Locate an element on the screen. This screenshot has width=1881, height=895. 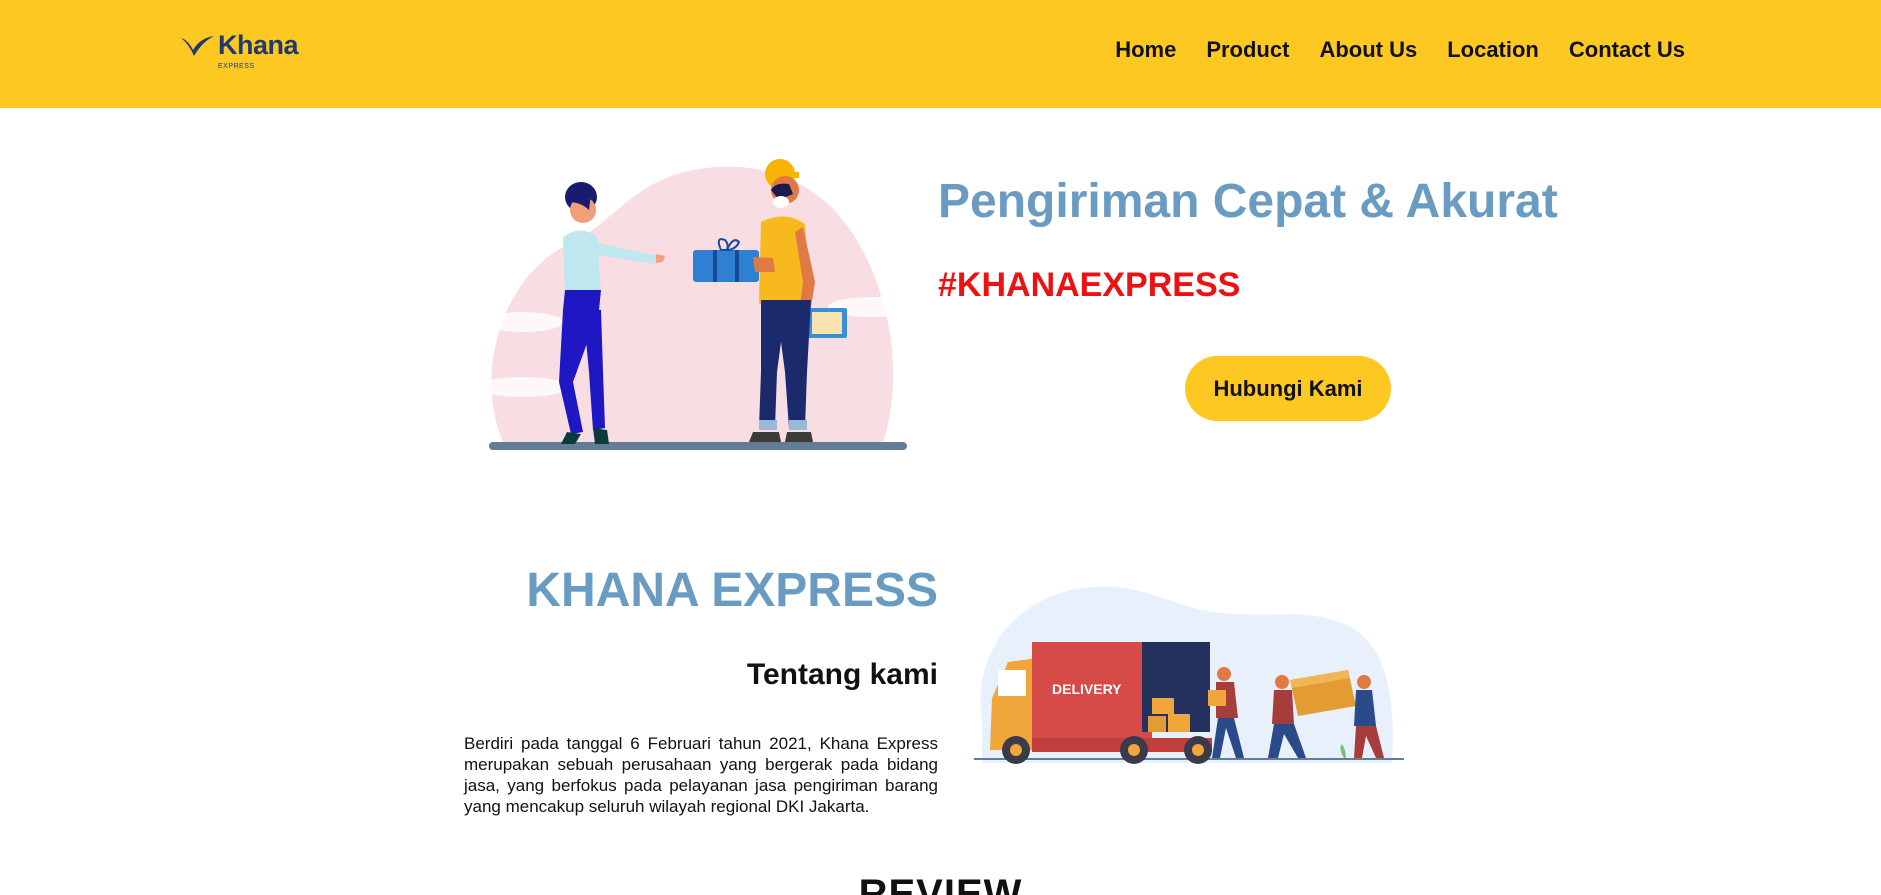
logo-link: Khana EXPRESS is located at coordinates (242, 51).